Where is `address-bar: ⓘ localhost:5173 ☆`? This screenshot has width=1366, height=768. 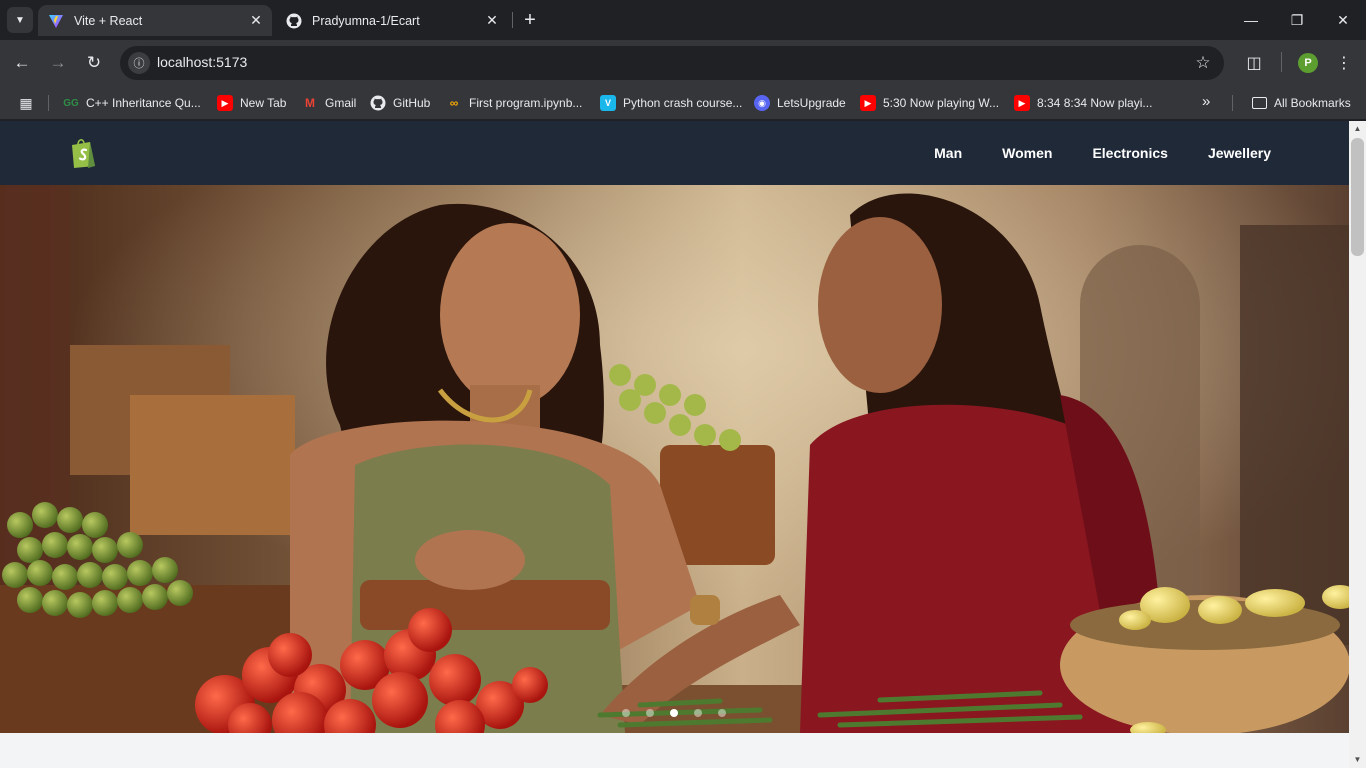
address-bar: ⓘ localhost:5173 ☆ is located at coordinates (672, 63).